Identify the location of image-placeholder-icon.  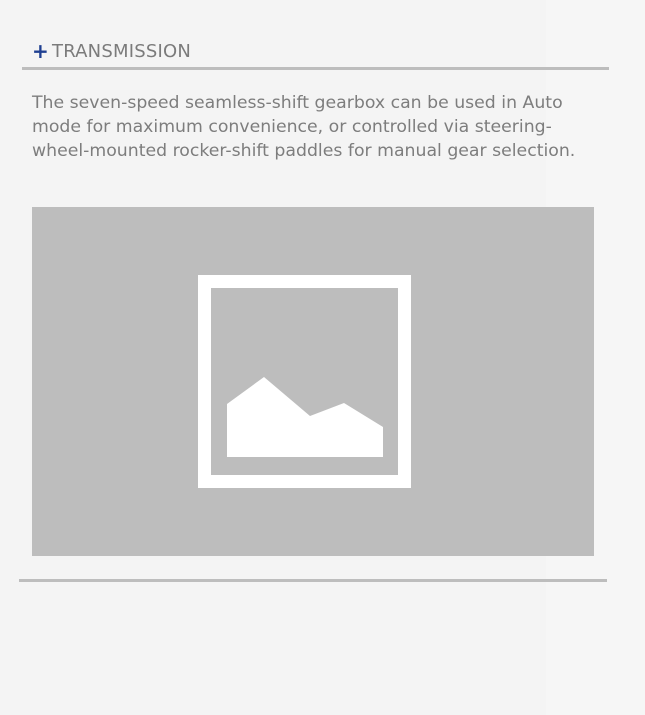
(304, 381).